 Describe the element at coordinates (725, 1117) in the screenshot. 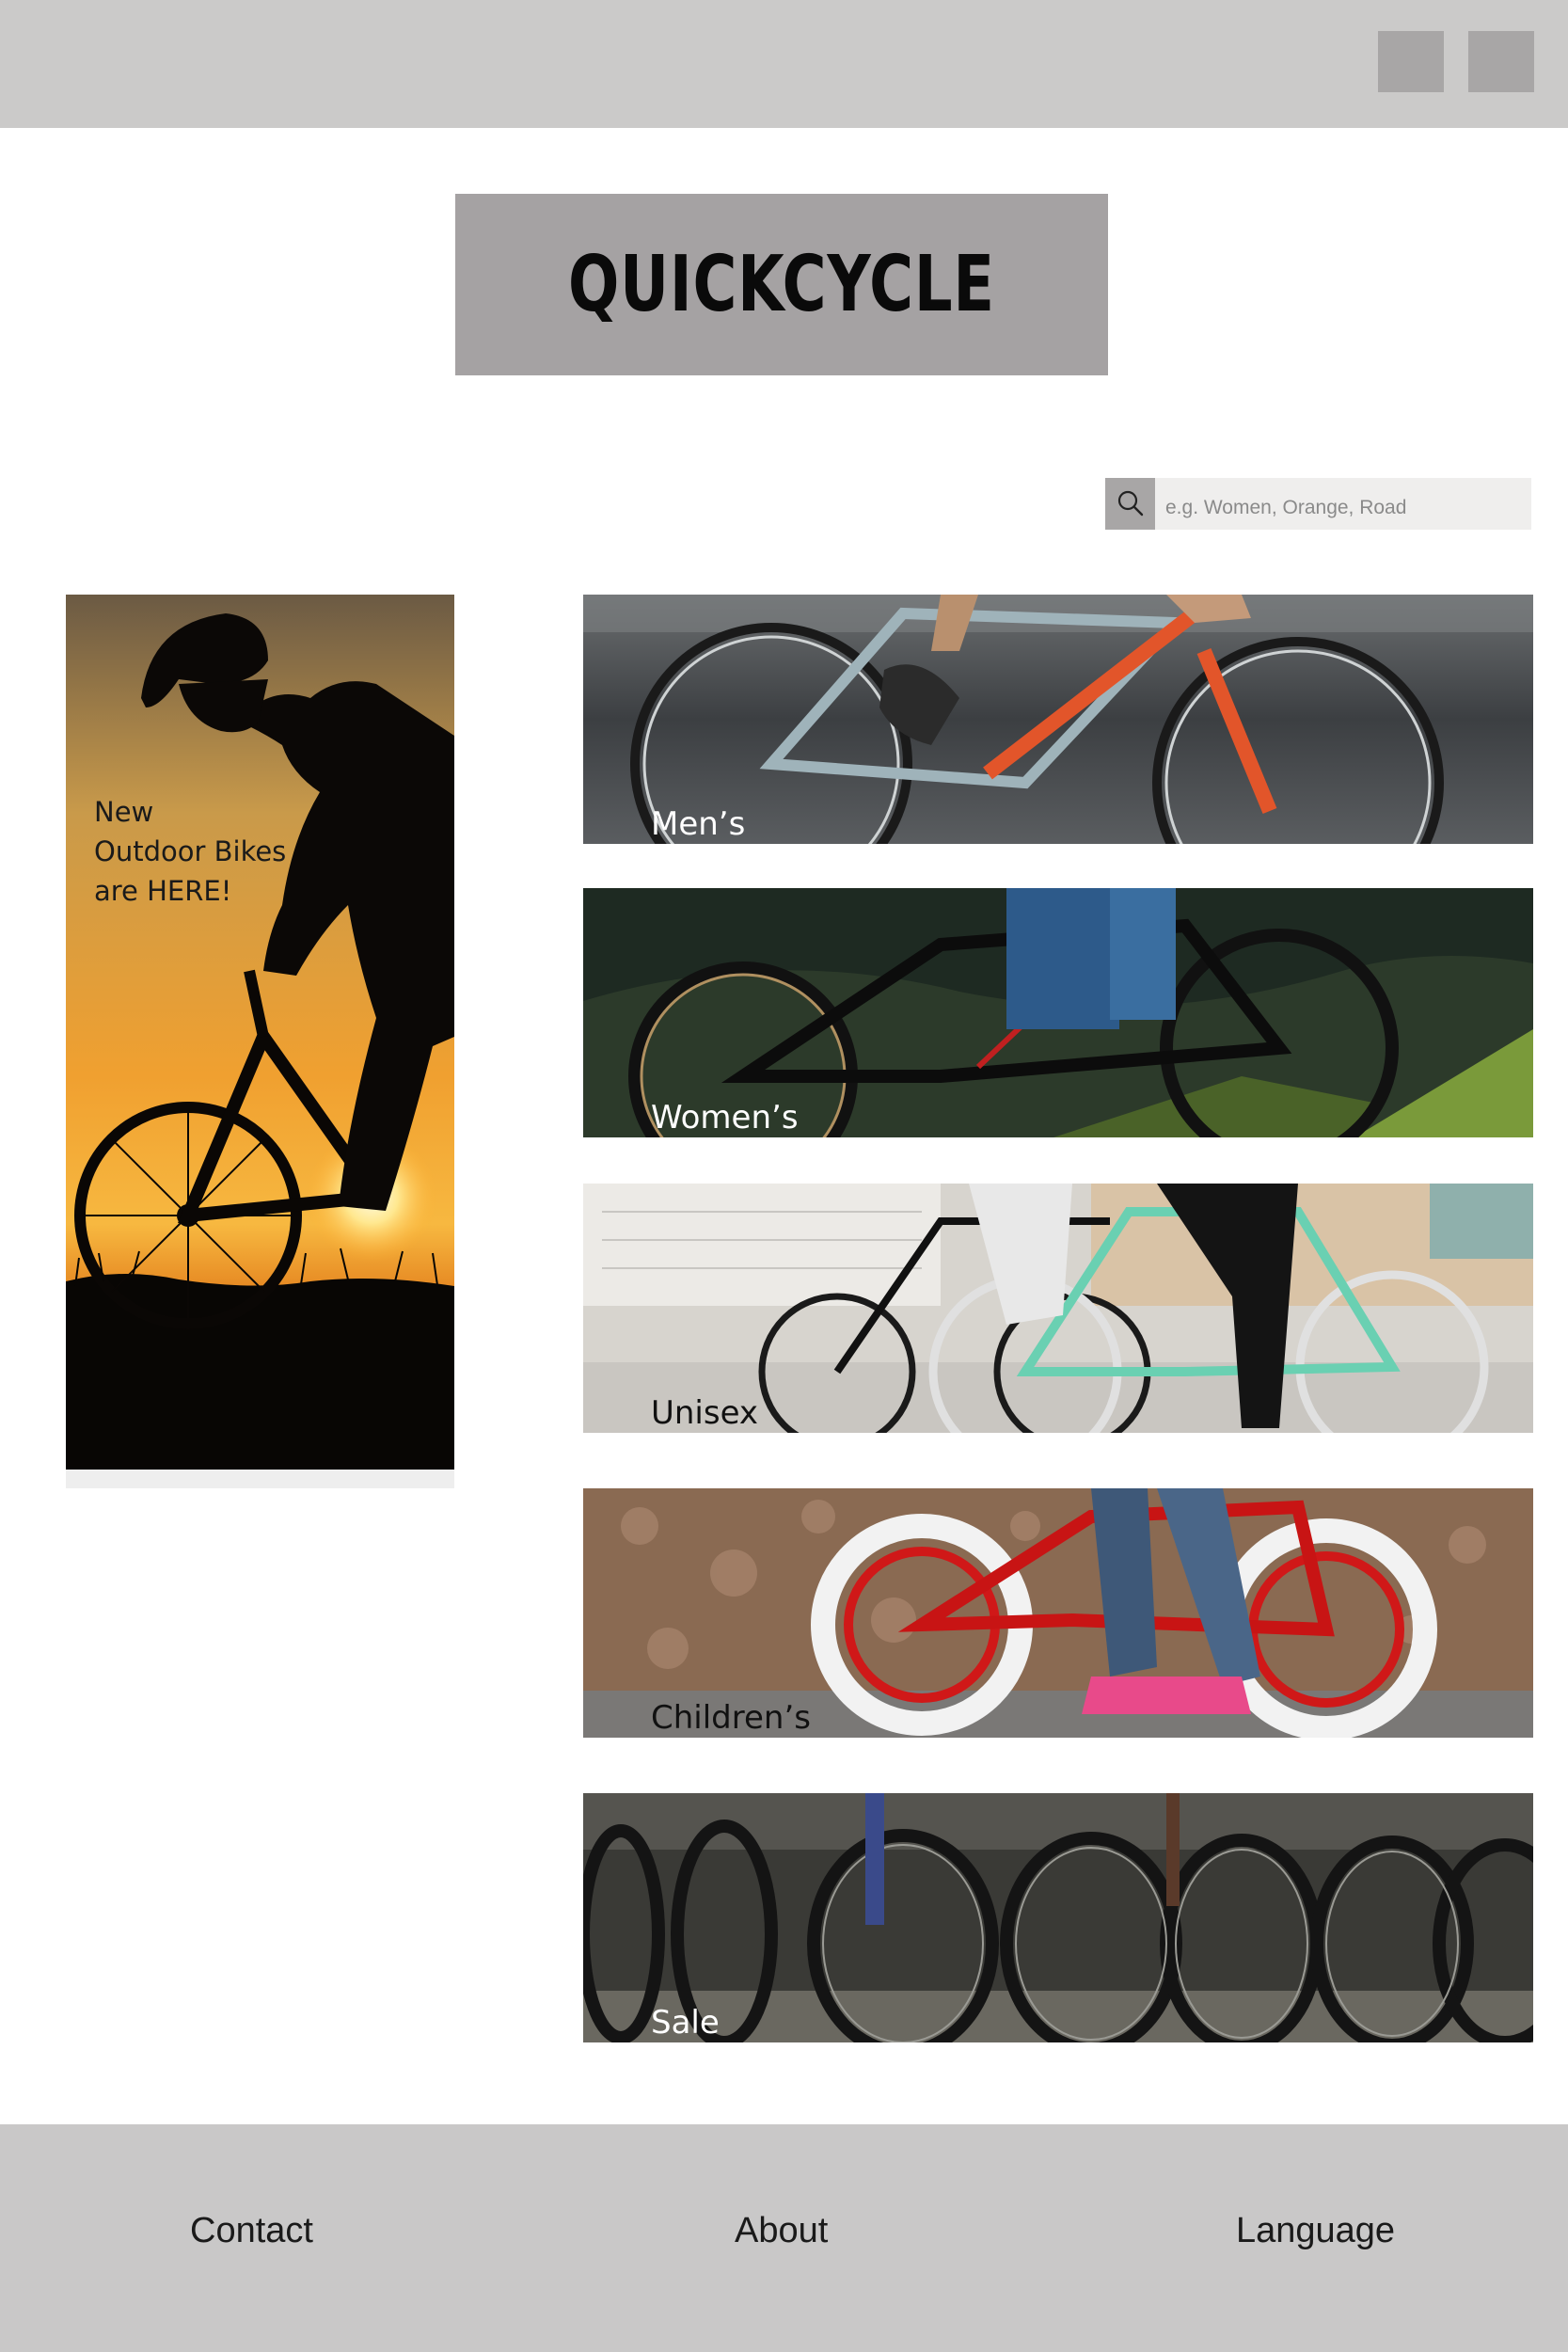

I see `category-label-womens: Women’s` at that location.